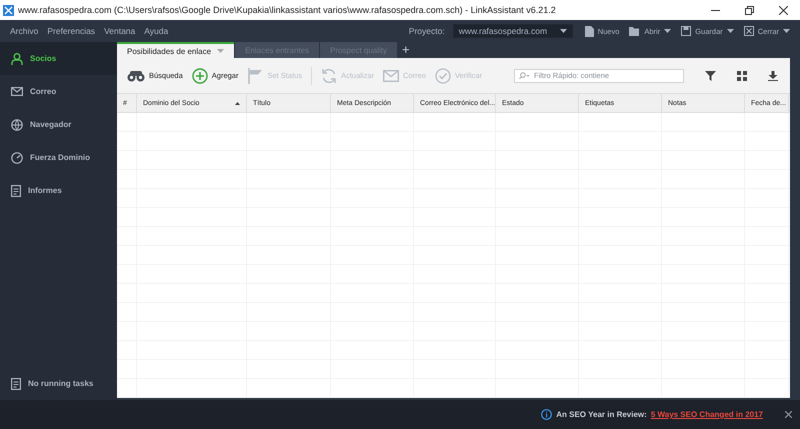 Image resolution: width=800 pixels, height=429 pixels. I want to click on document-icon, so click(589, 31).